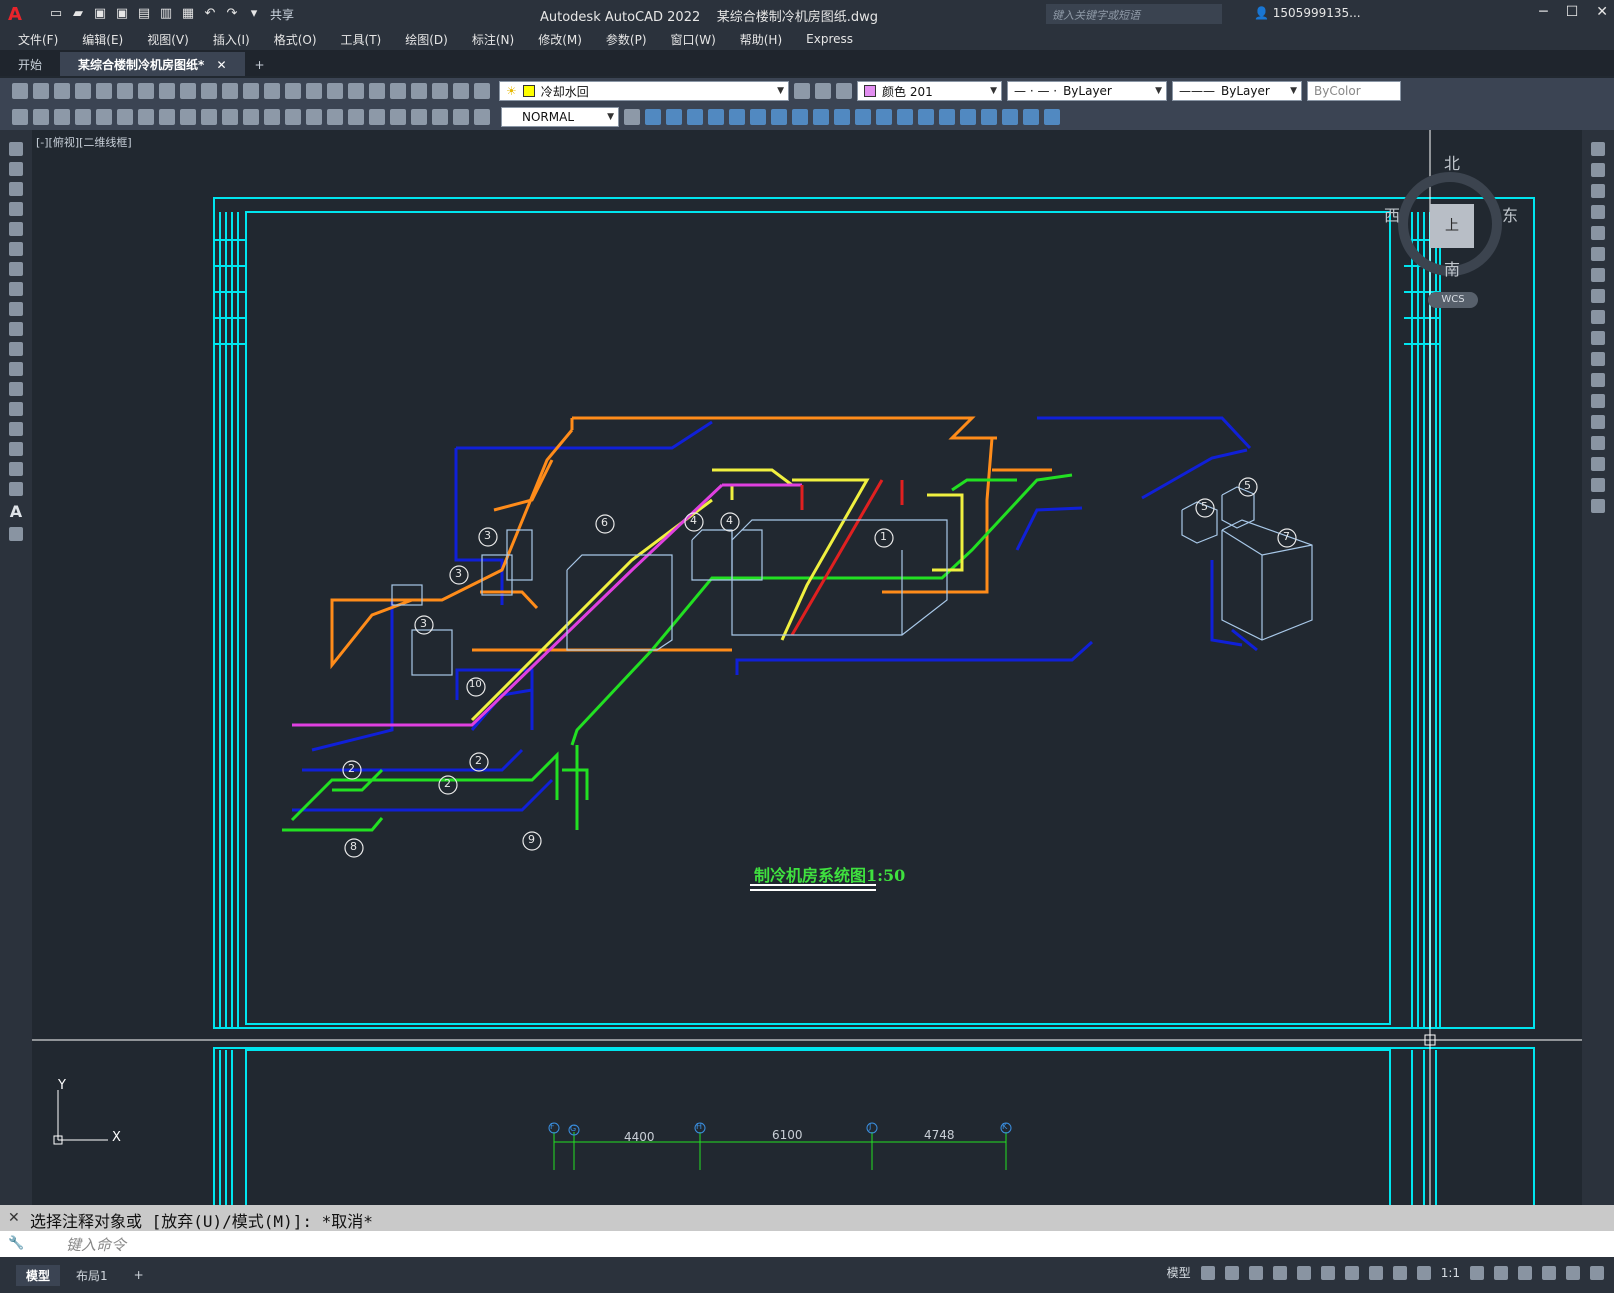 This screenshot has width=1614, height=1293. Describe the element at coordinates (1572, 12) in the screenshot. I see `maximize-icon: ☐` at that location.